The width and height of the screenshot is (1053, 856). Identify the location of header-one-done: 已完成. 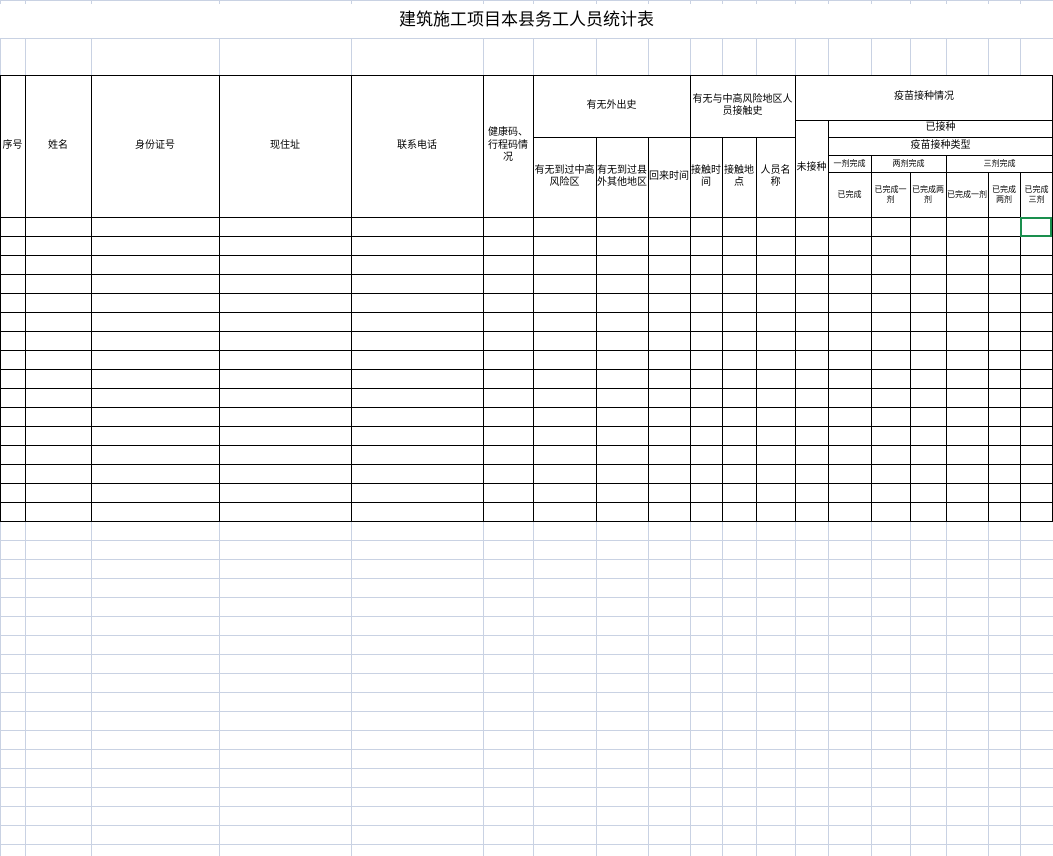
(849, 194).